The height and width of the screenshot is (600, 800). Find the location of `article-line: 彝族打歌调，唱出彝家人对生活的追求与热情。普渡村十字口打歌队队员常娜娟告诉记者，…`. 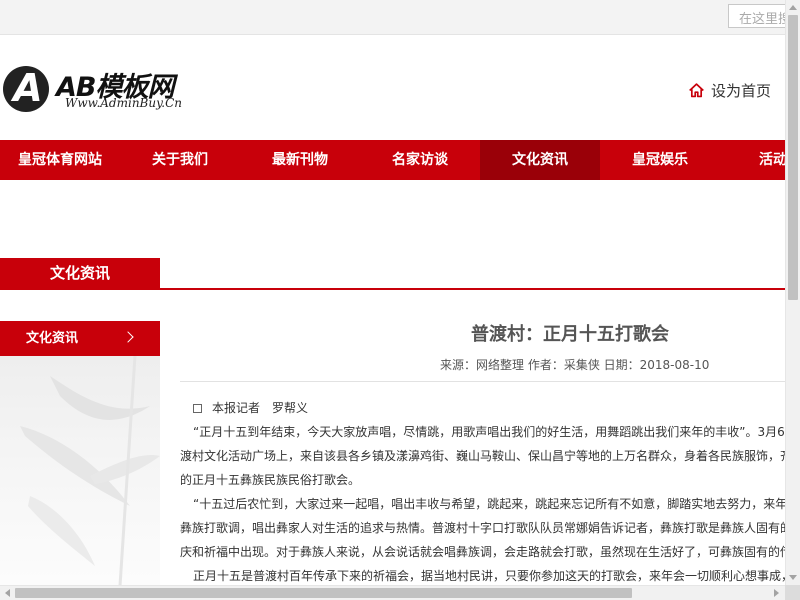

article-line: 彝族打歌调，唱出彝家人对生活的追求与热情。普渡村十字口打歌队队员常娜娟告诉记者，… is located at coordinates (482, 528).